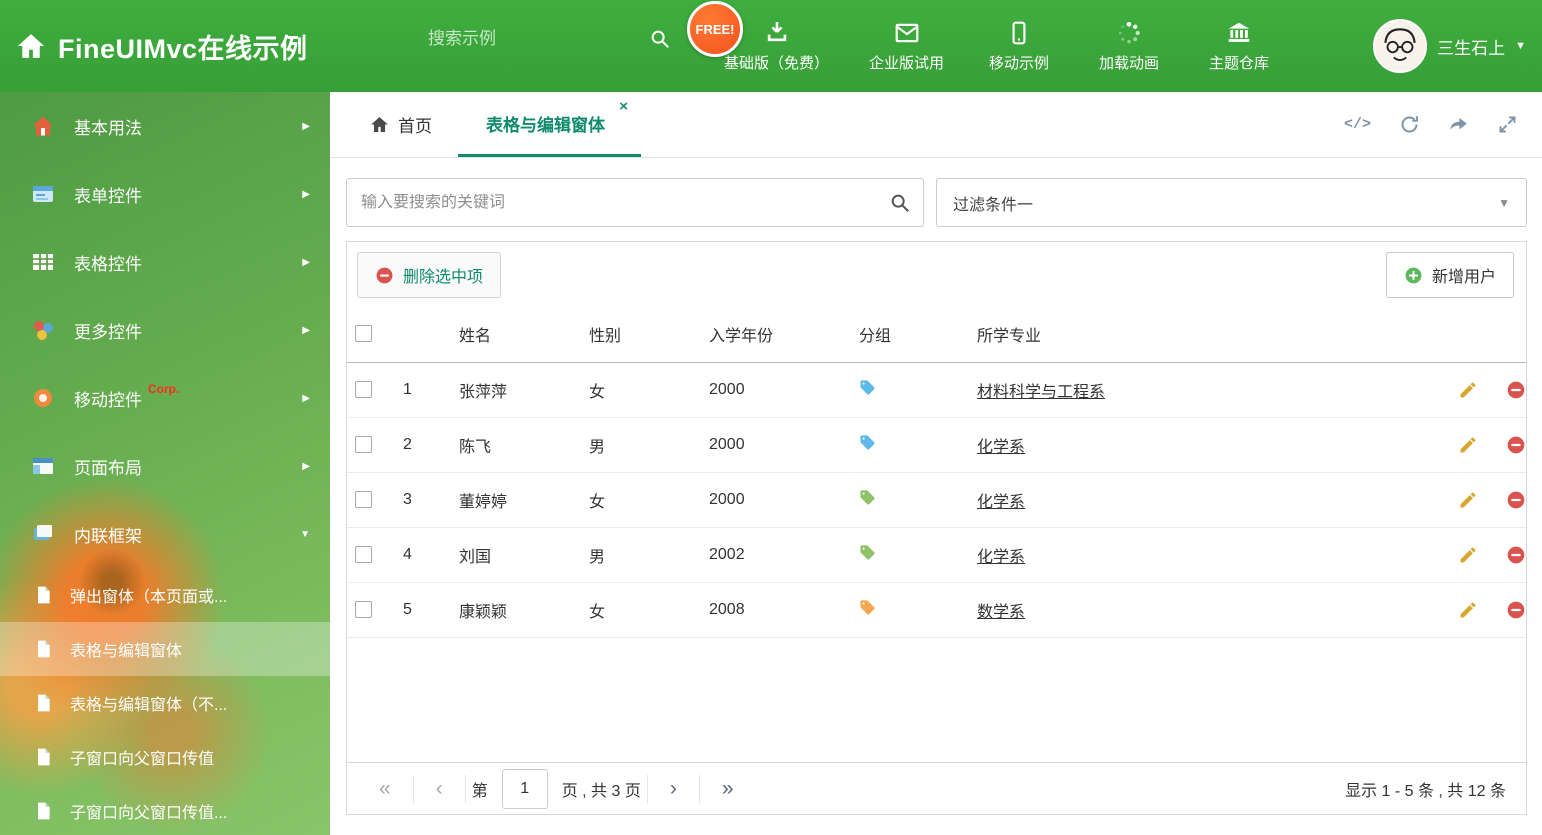 This screenshot has width=1542, height=835. What do you see at coordinates (385, 788) in the screenshot?
I see `first-page-button: «` at bounding box center [385, 788].